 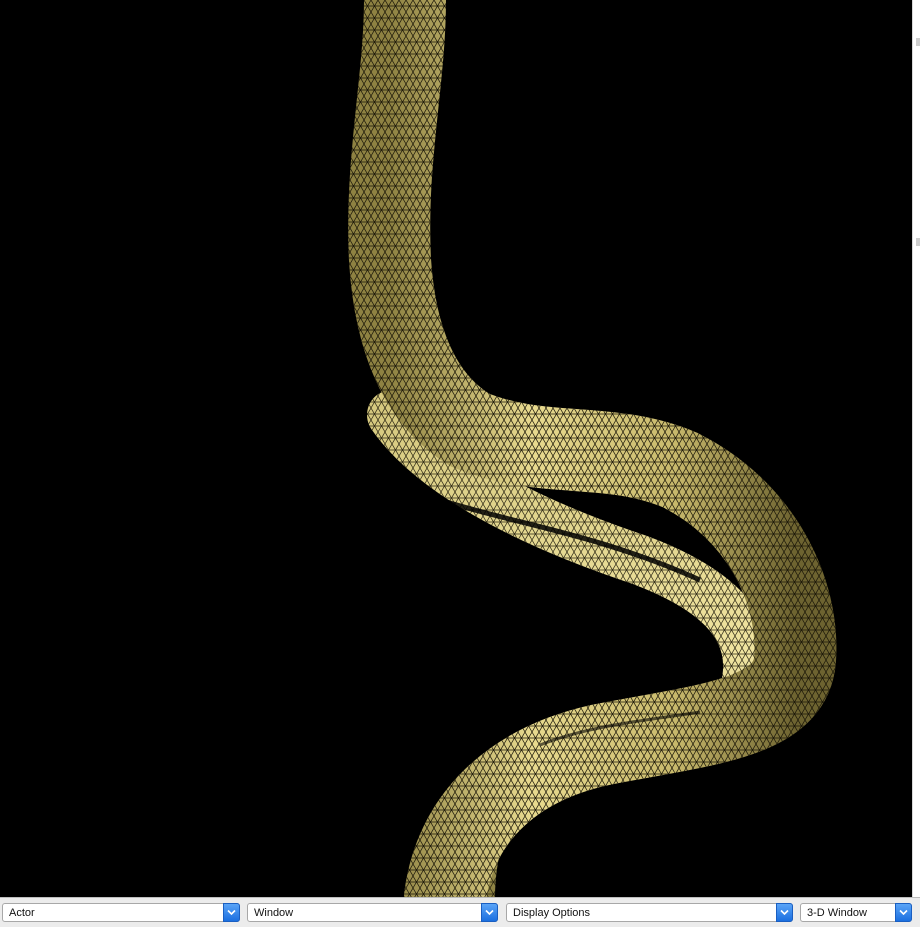 I want to click on actor-select-label: Actor, so click(x=22, y=913).